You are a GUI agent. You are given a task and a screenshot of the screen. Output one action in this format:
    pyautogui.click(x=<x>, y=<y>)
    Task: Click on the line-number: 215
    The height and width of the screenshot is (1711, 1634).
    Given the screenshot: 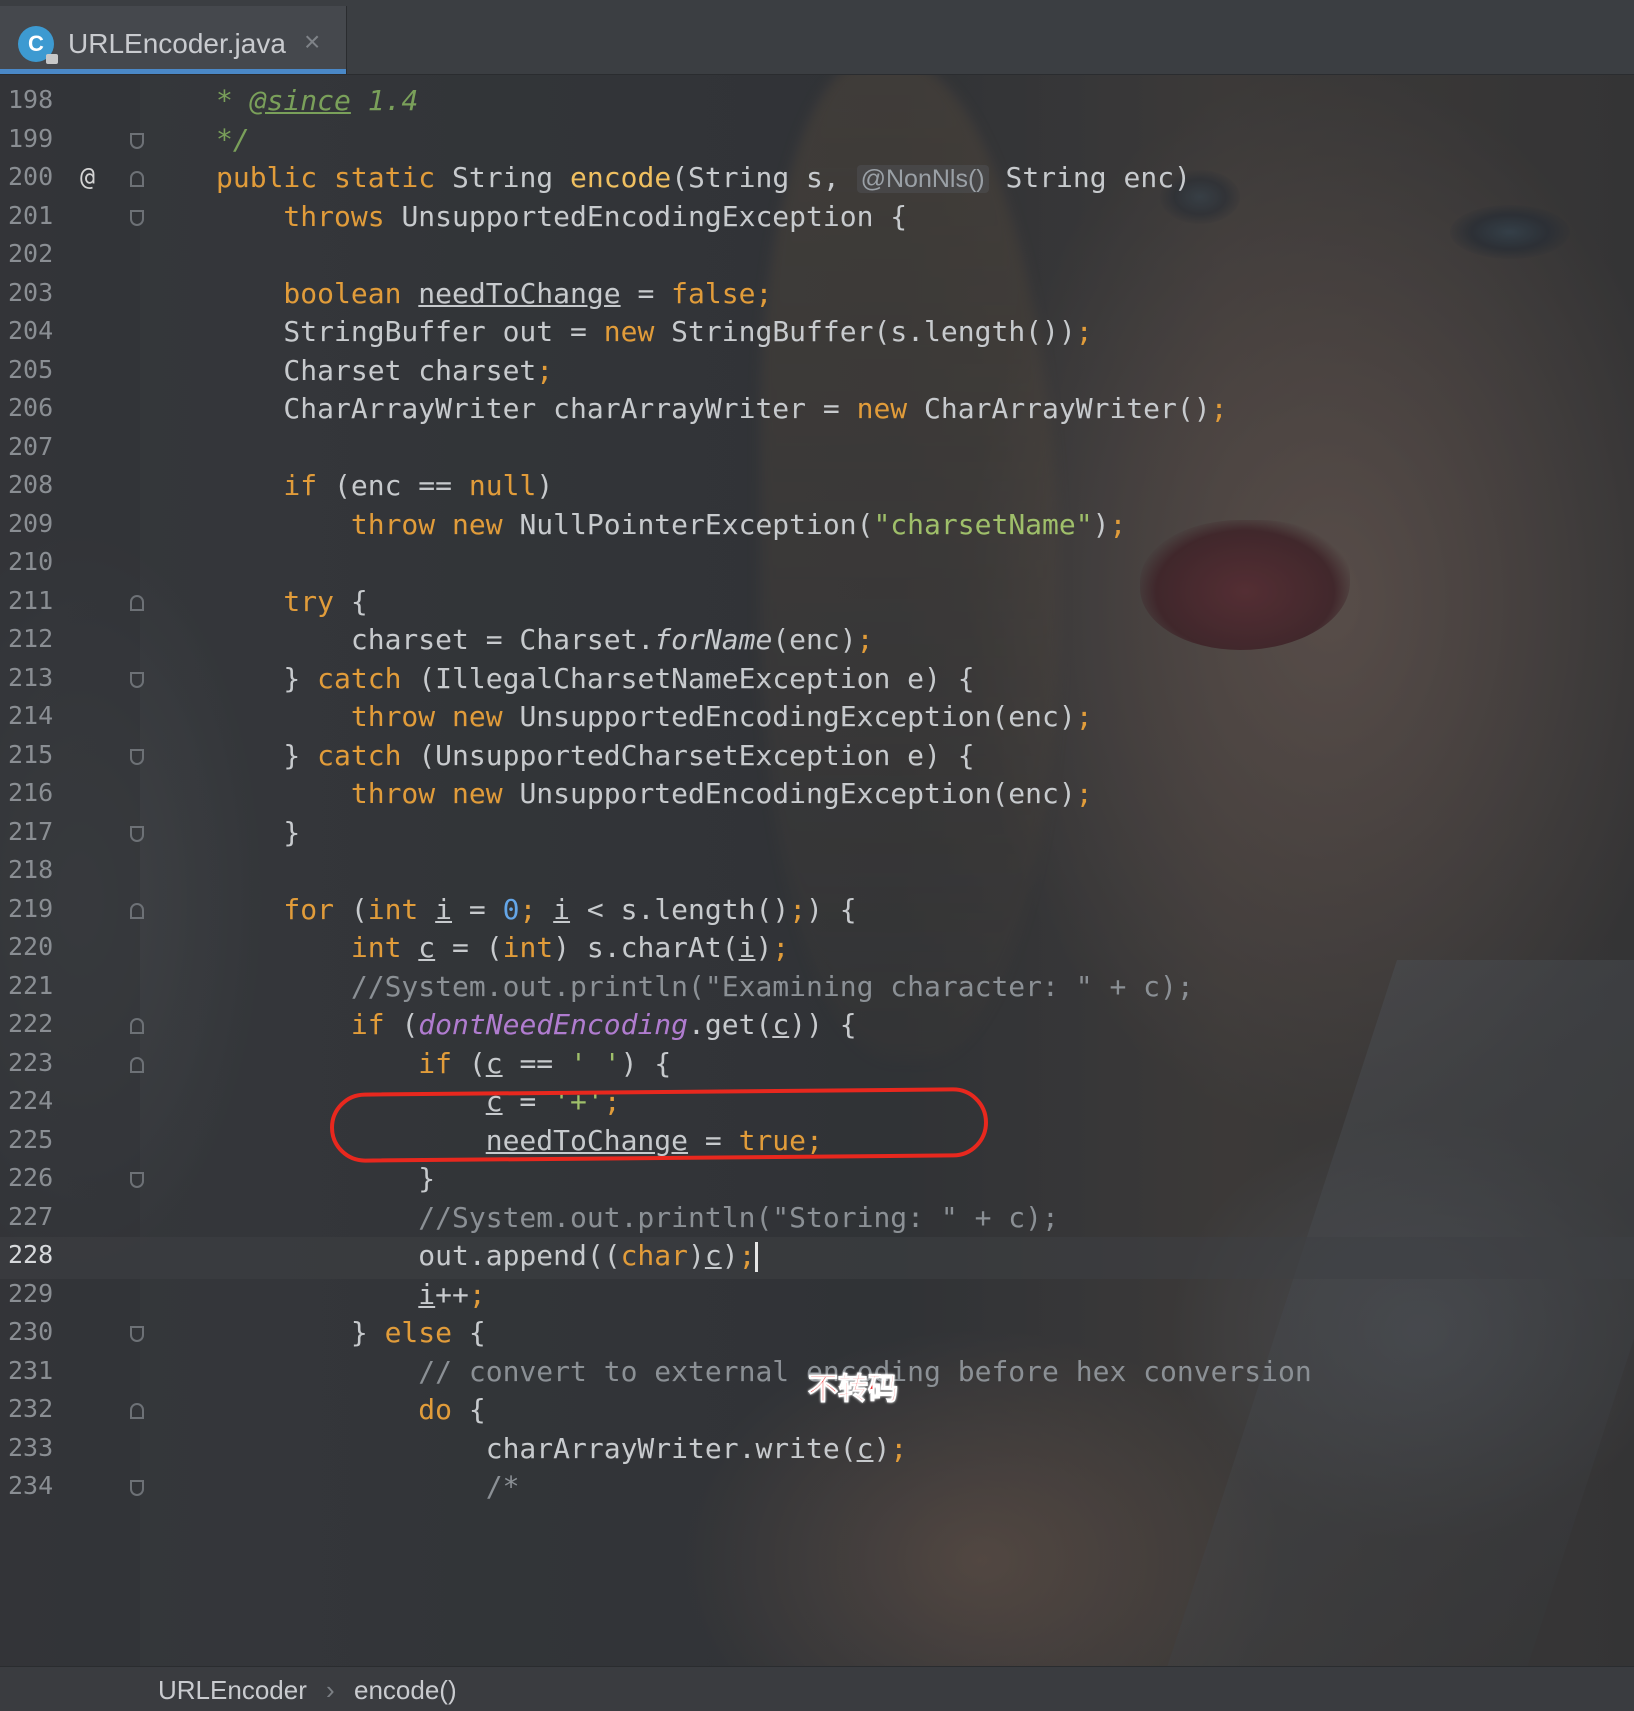 What is the action you would take?
    pyautogui.click(x=31, y=754)
    